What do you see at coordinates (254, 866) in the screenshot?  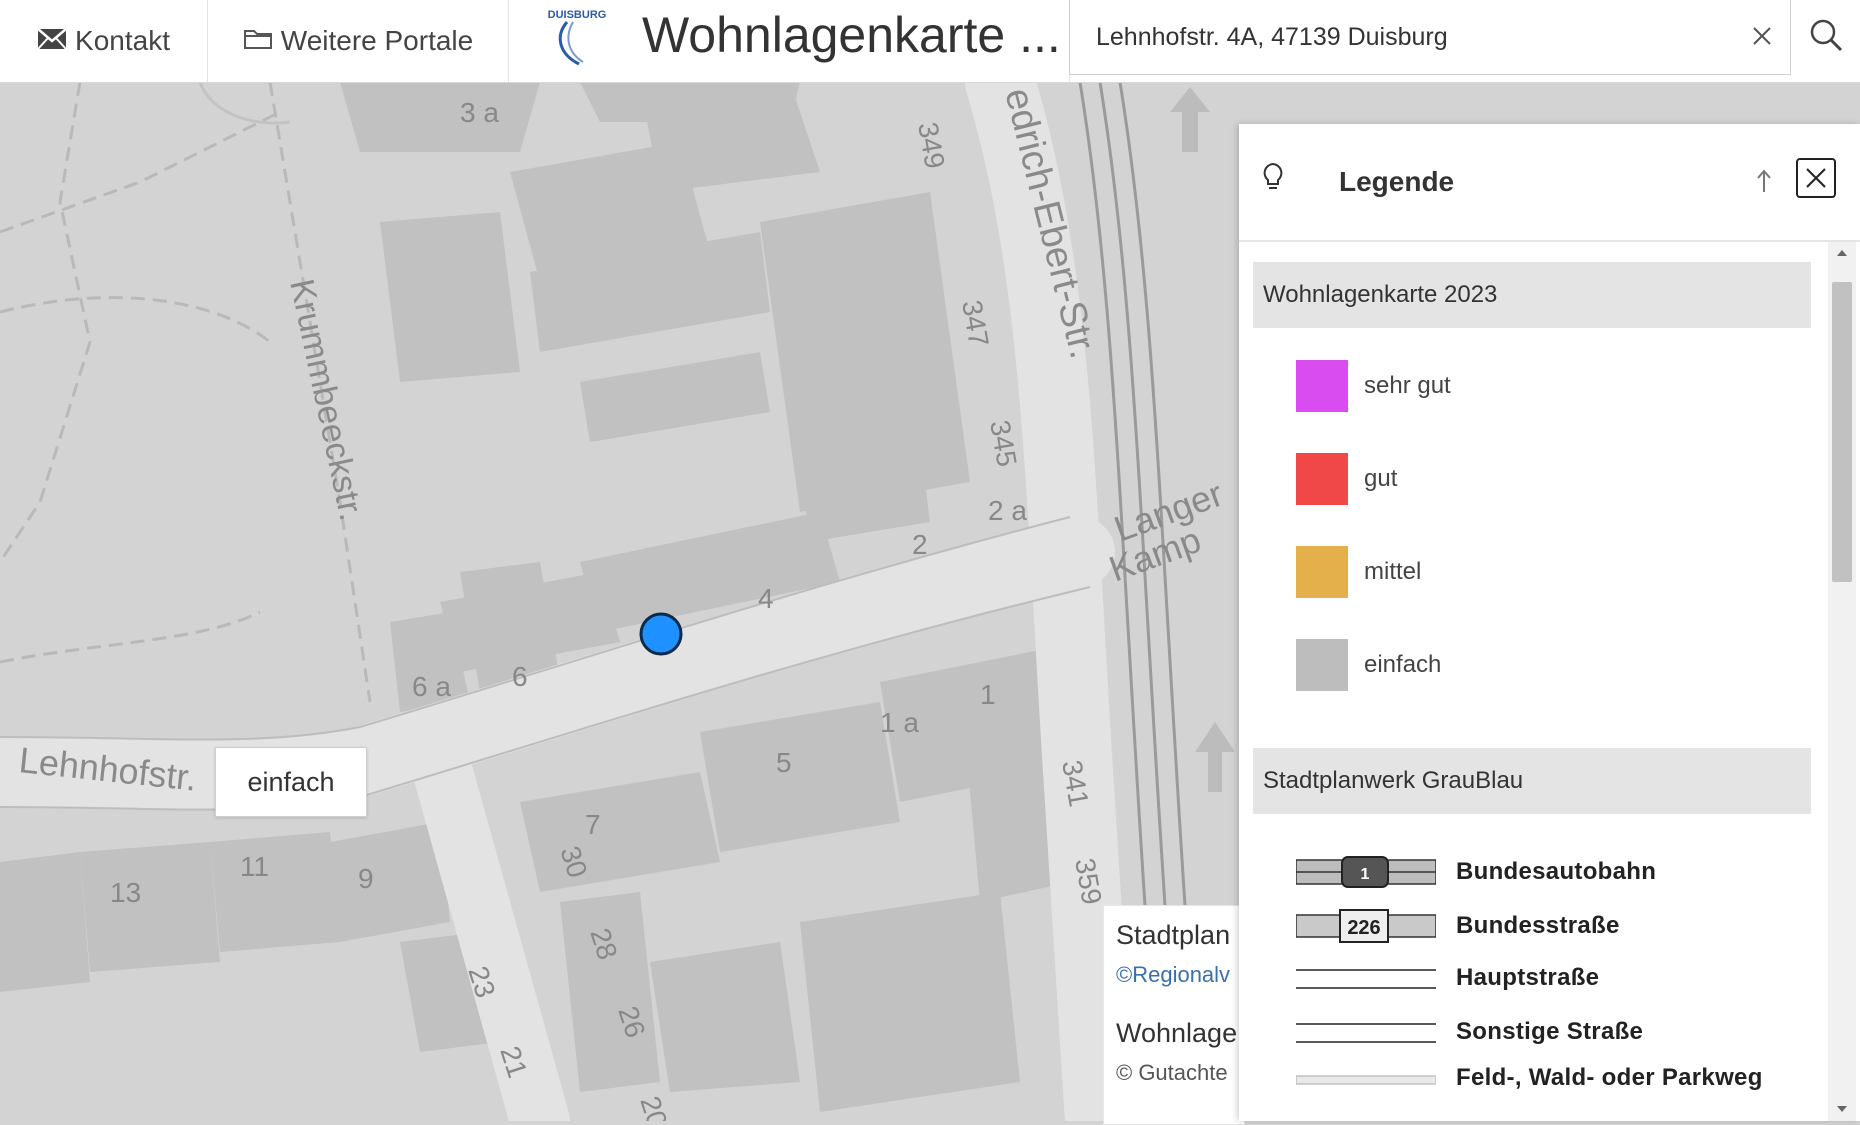 I see `house-number: 11` at bounding box center [254, 866].